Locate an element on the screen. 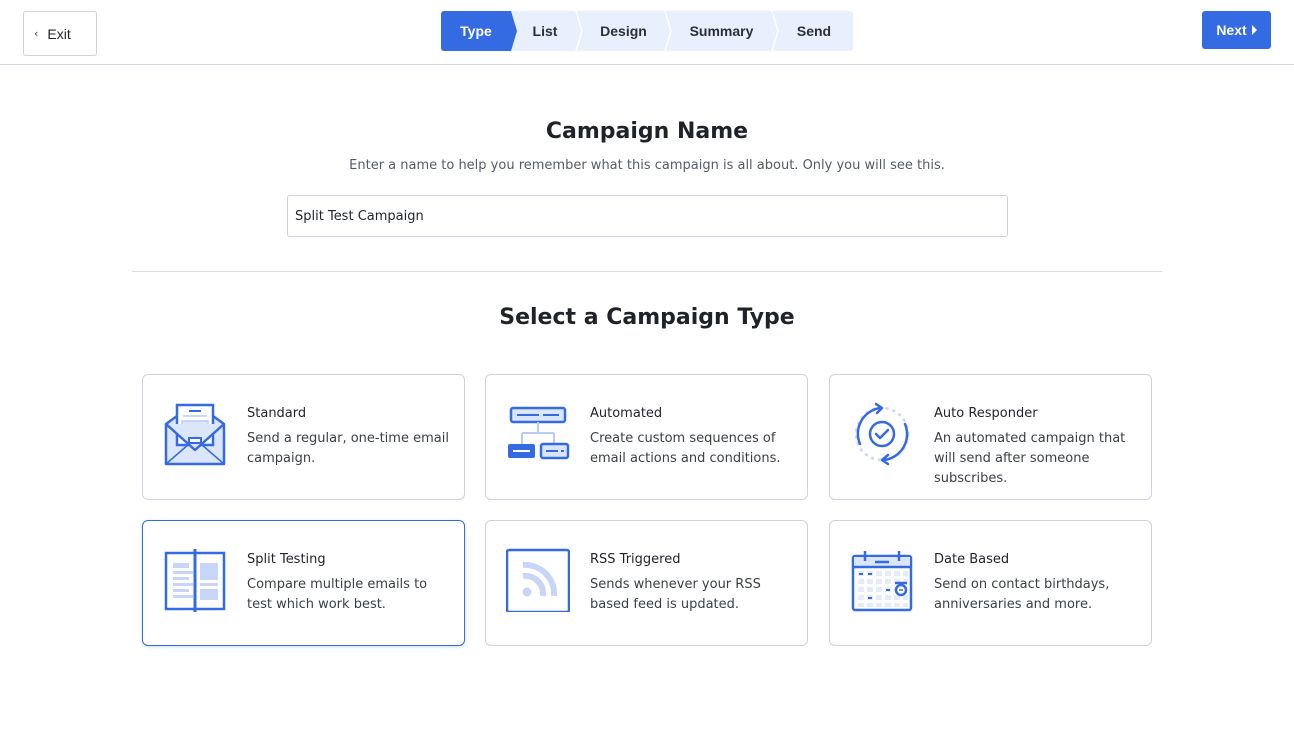 The height and width of the screenshot is (736, 1294). step-design: Design is located at coordinates (625, 31).